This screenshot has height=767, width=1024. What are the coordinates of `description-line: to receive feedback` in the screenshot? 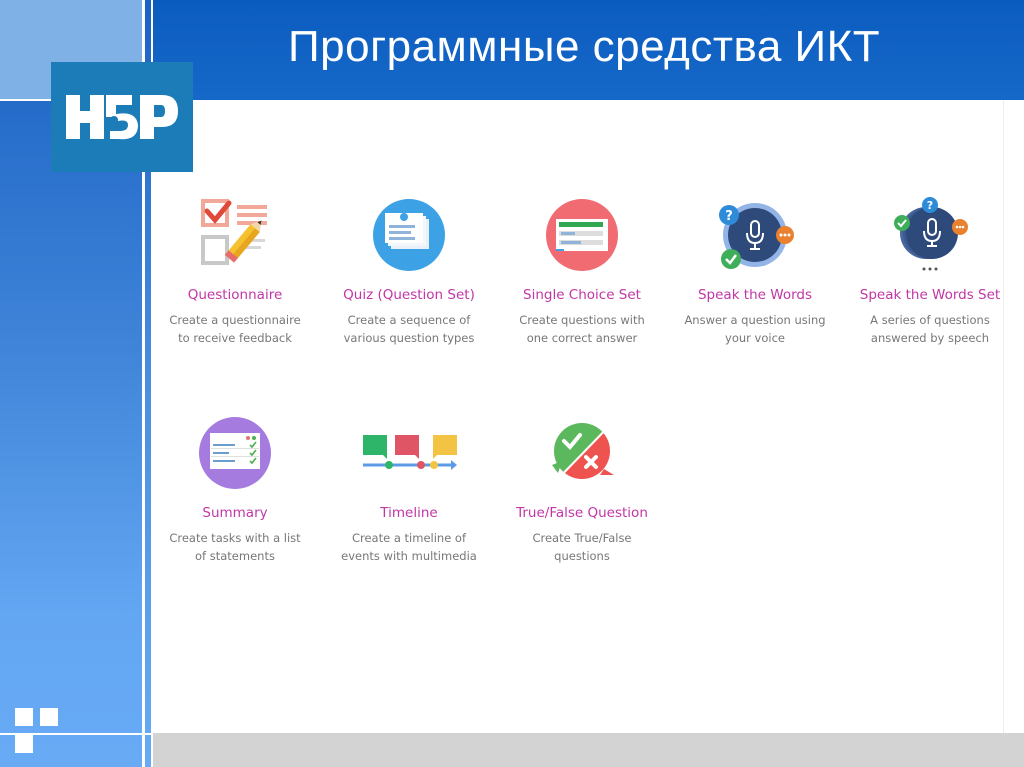 It's located at (235, 338).